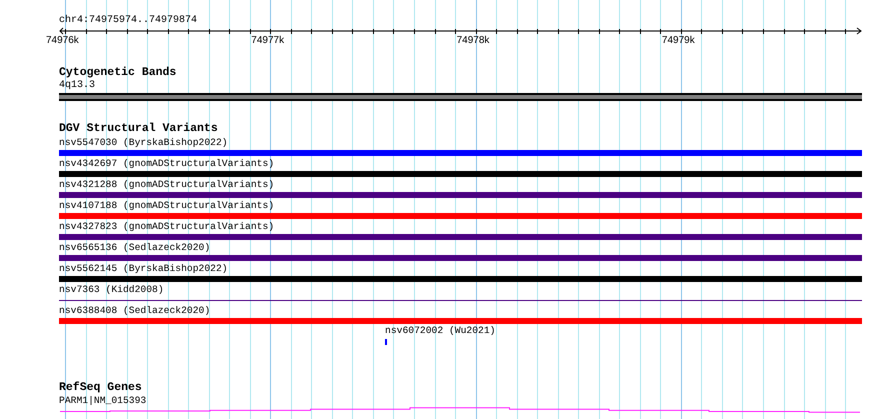  I want to click on tick-label: 74978k, so click(473, 41).